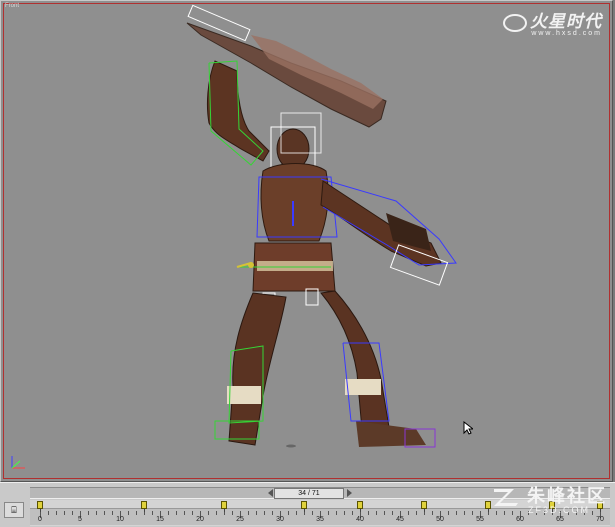 The image size is (615, 527). I want to click on timeline-tick-label: 0, so click(40, 519).